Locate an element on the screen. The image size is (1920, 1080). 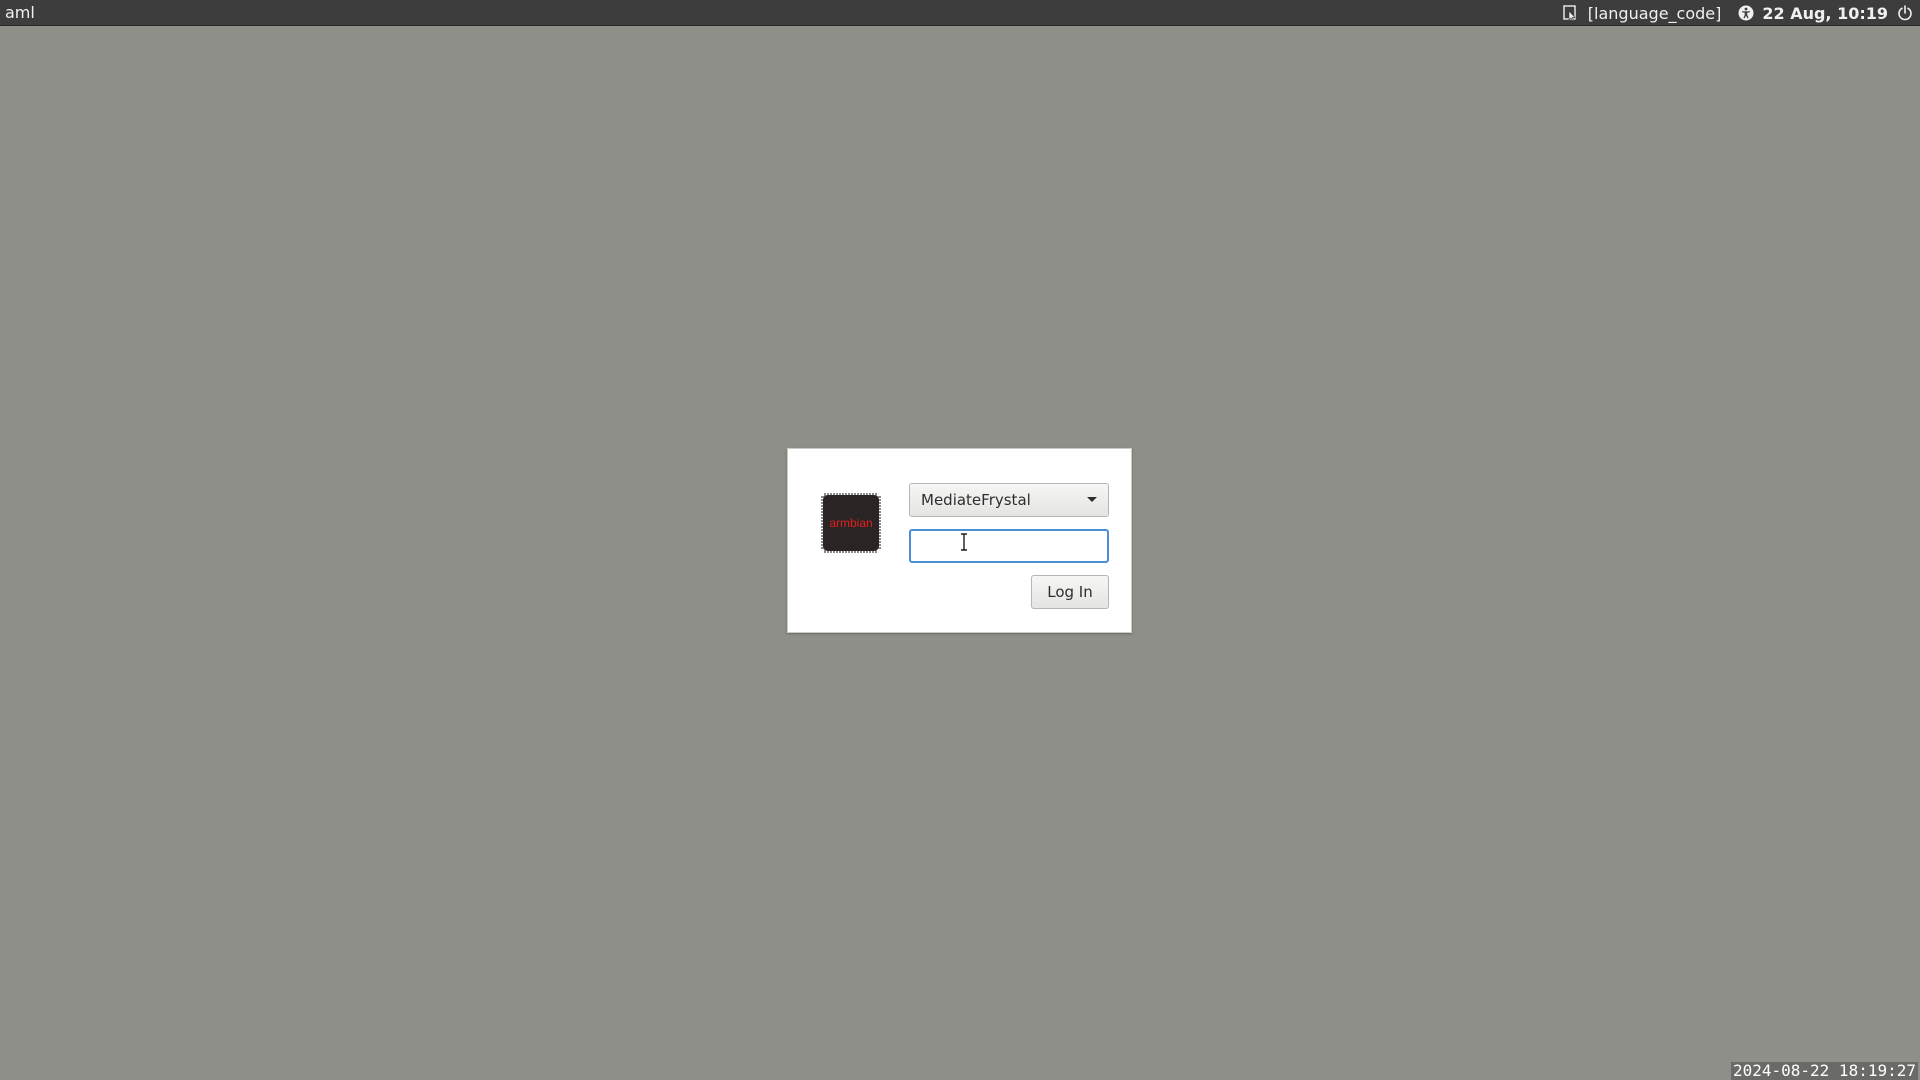
power-icon is located at coordinates (1905, 13).